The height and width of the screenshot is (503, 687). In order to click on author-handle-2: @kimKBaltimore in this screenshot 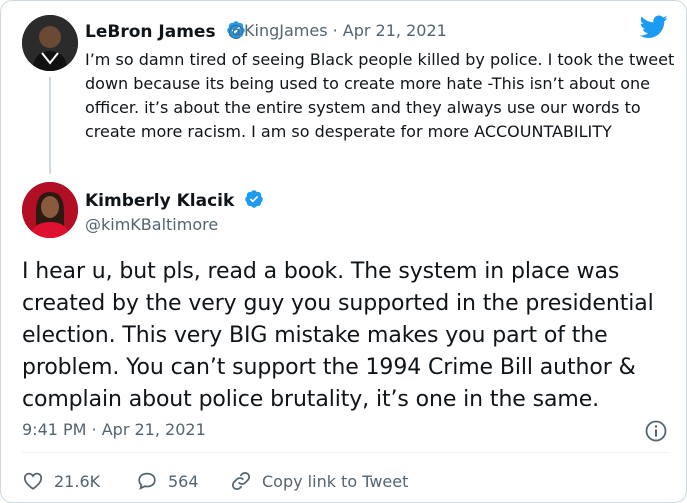, I will do `click(151, 224)`.